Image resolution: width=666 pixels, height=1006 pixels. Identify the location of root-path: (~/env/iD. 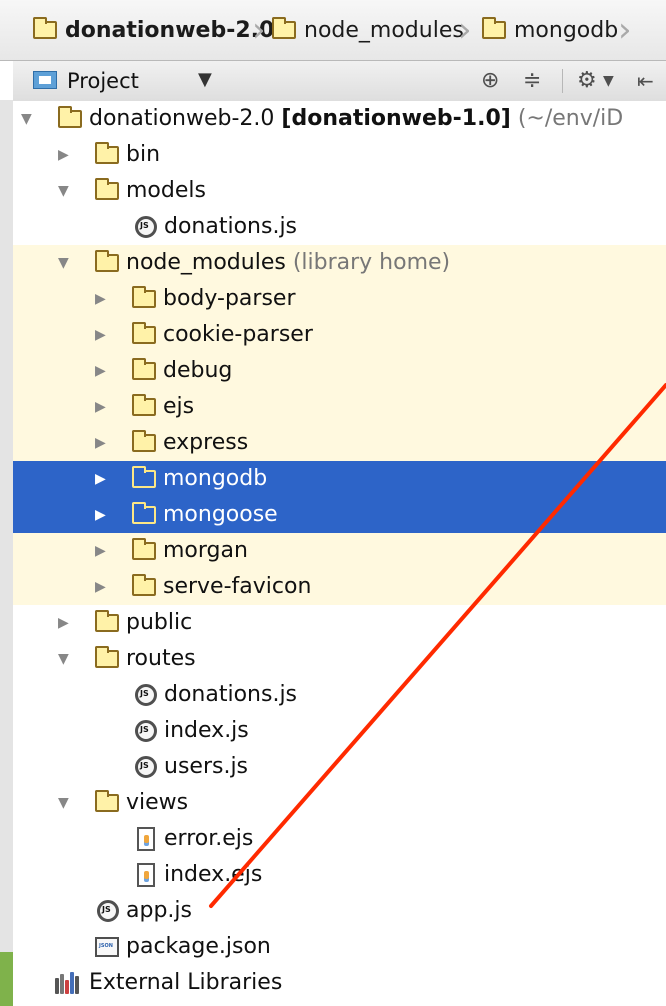
(570, 118).